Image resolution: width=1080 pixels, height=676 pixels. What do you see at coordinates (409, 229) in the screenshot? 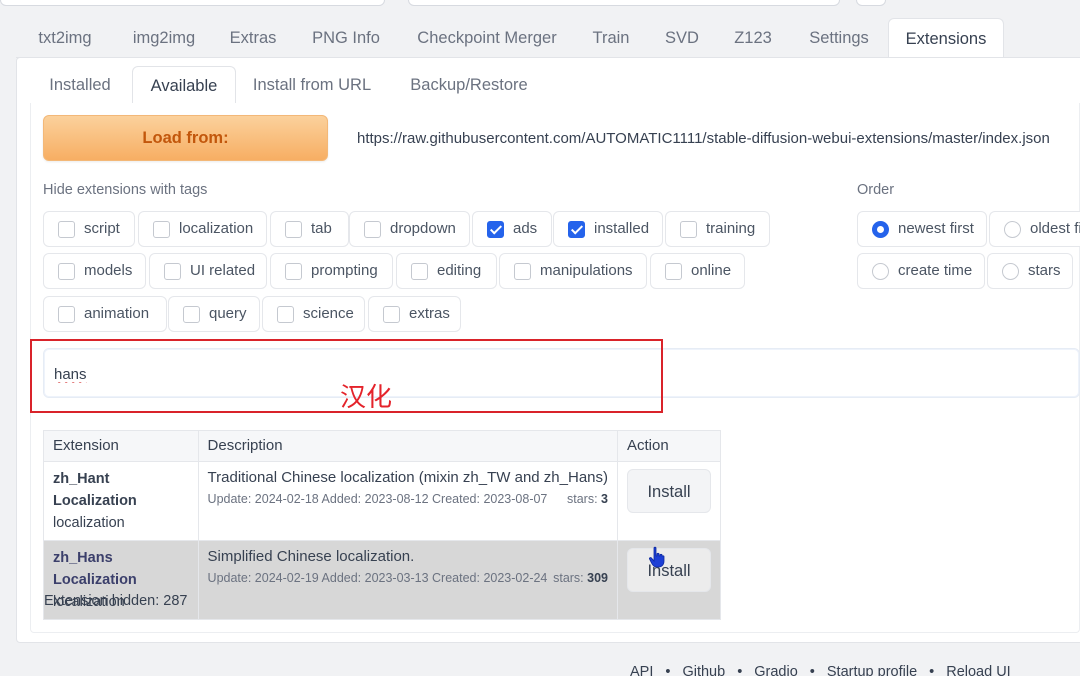
I see `tag-dropdown: dropdown` at bounding box center [409, 229].